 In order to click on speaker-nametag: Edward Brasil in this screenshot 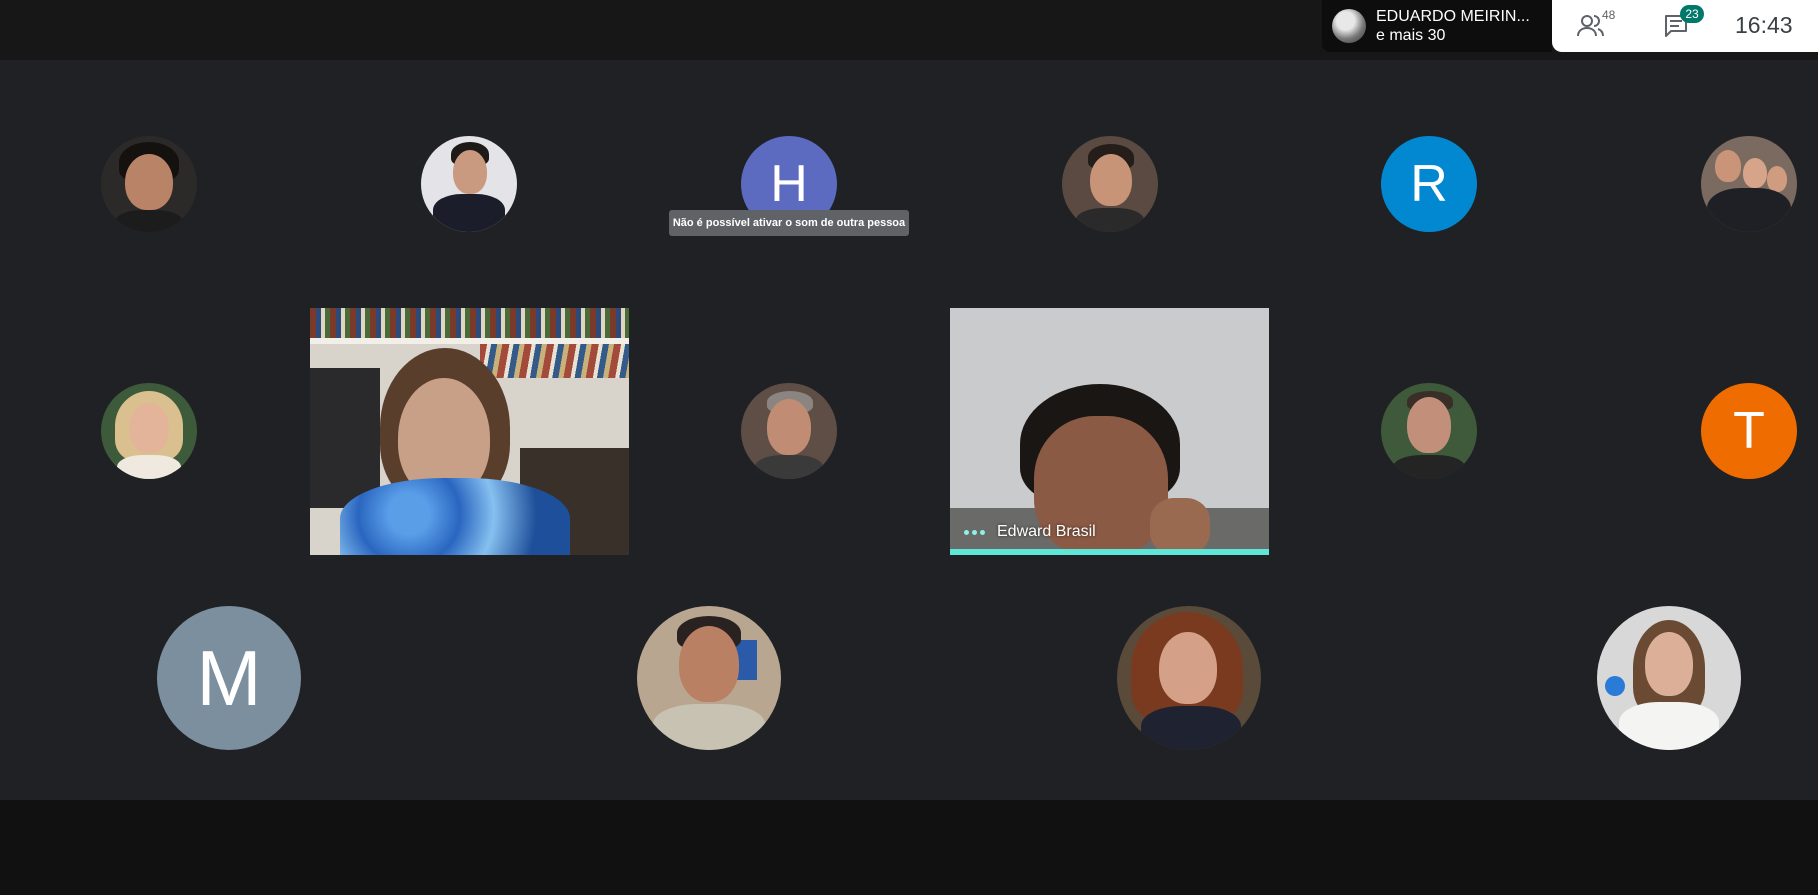, I will do `click(1030, 532)`.